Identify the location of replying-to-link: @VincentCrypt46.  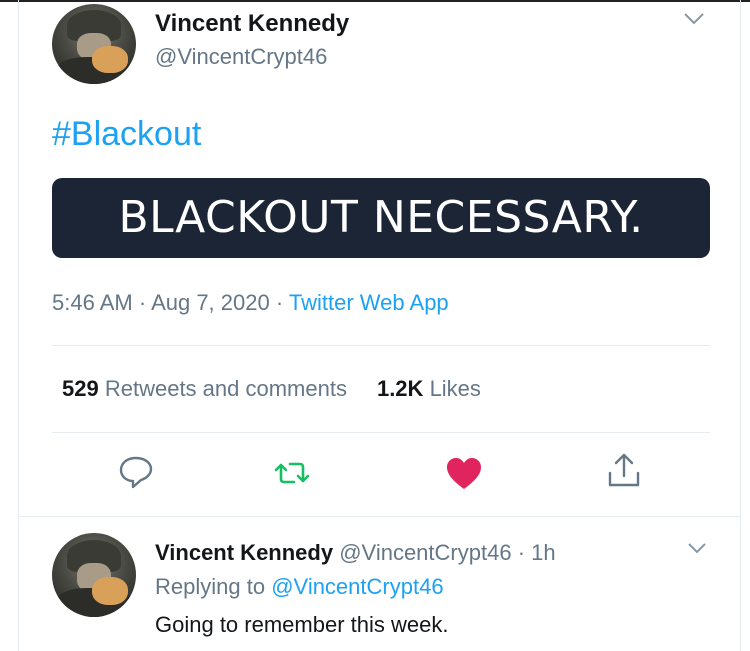
(357, 586).